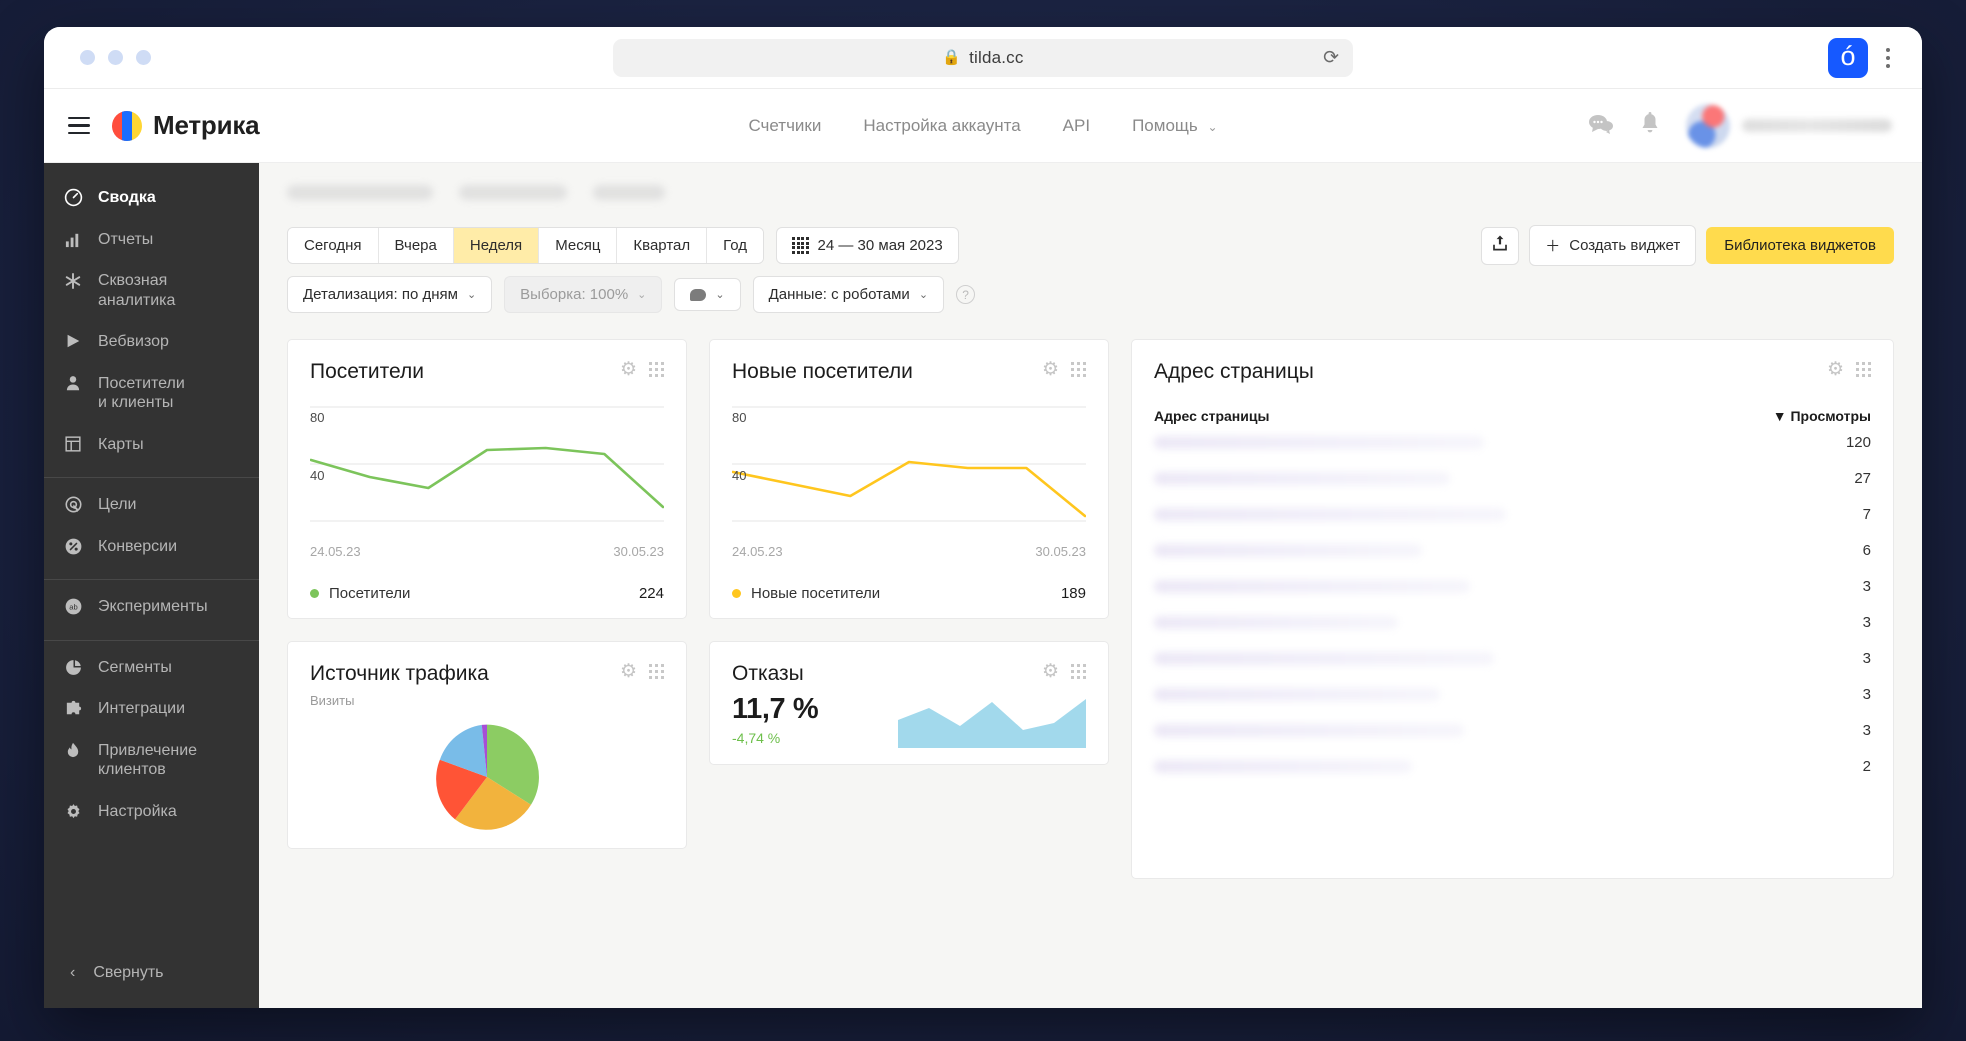 The image size is (1966, 1041). Describe the element at coordinates (867, 245) in the screenshot. I see `date-range-picker: 24 — 30 мая 2023` at that location.